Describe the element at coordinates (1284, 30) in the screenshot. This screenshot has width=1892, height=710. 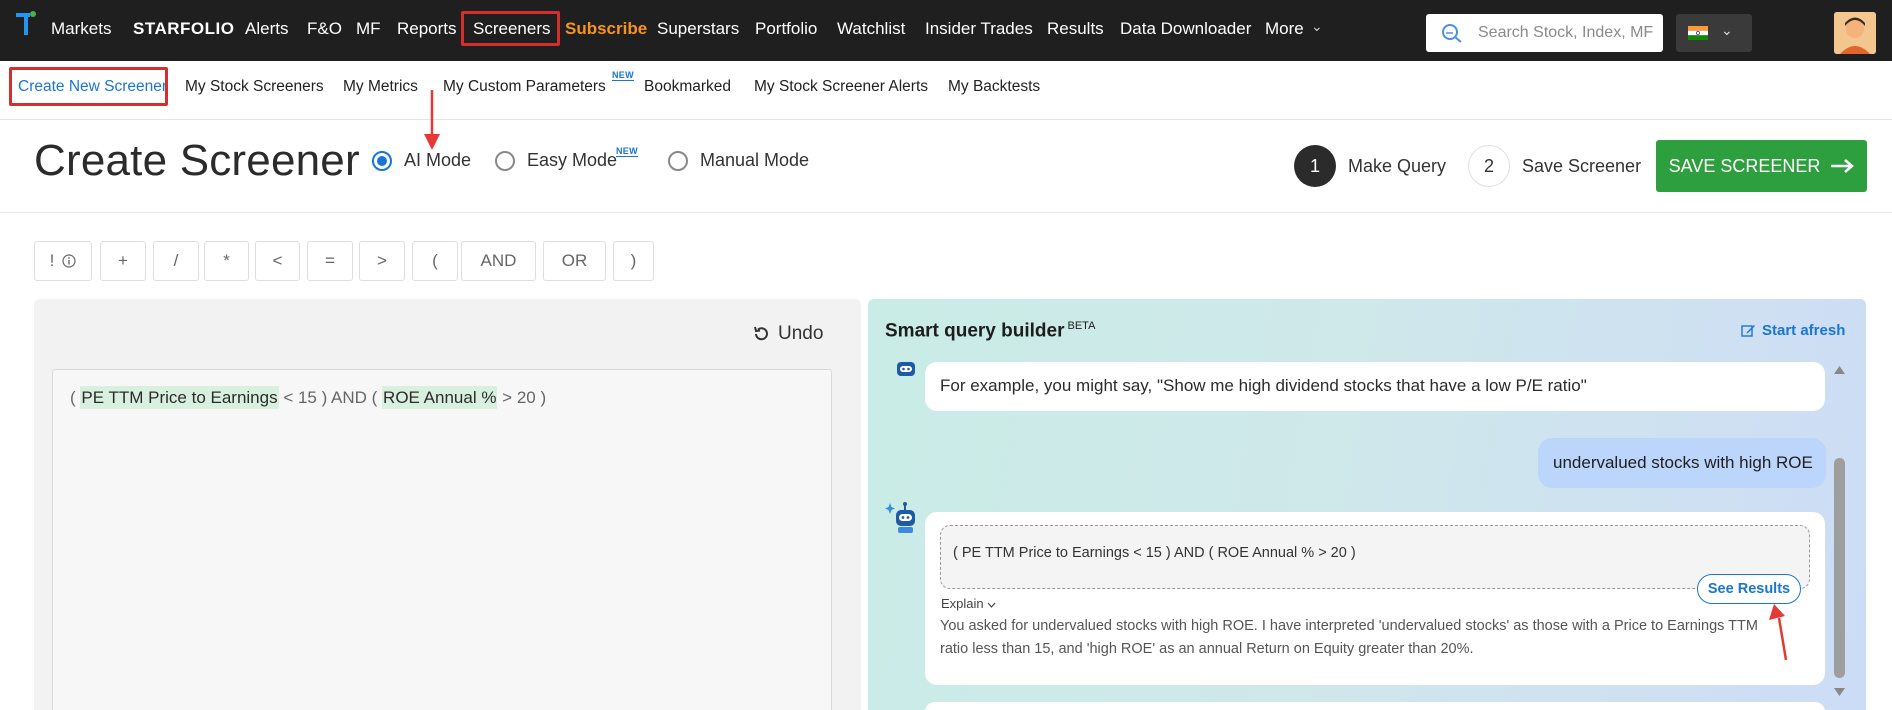
I see `nav-more: More` at that location.